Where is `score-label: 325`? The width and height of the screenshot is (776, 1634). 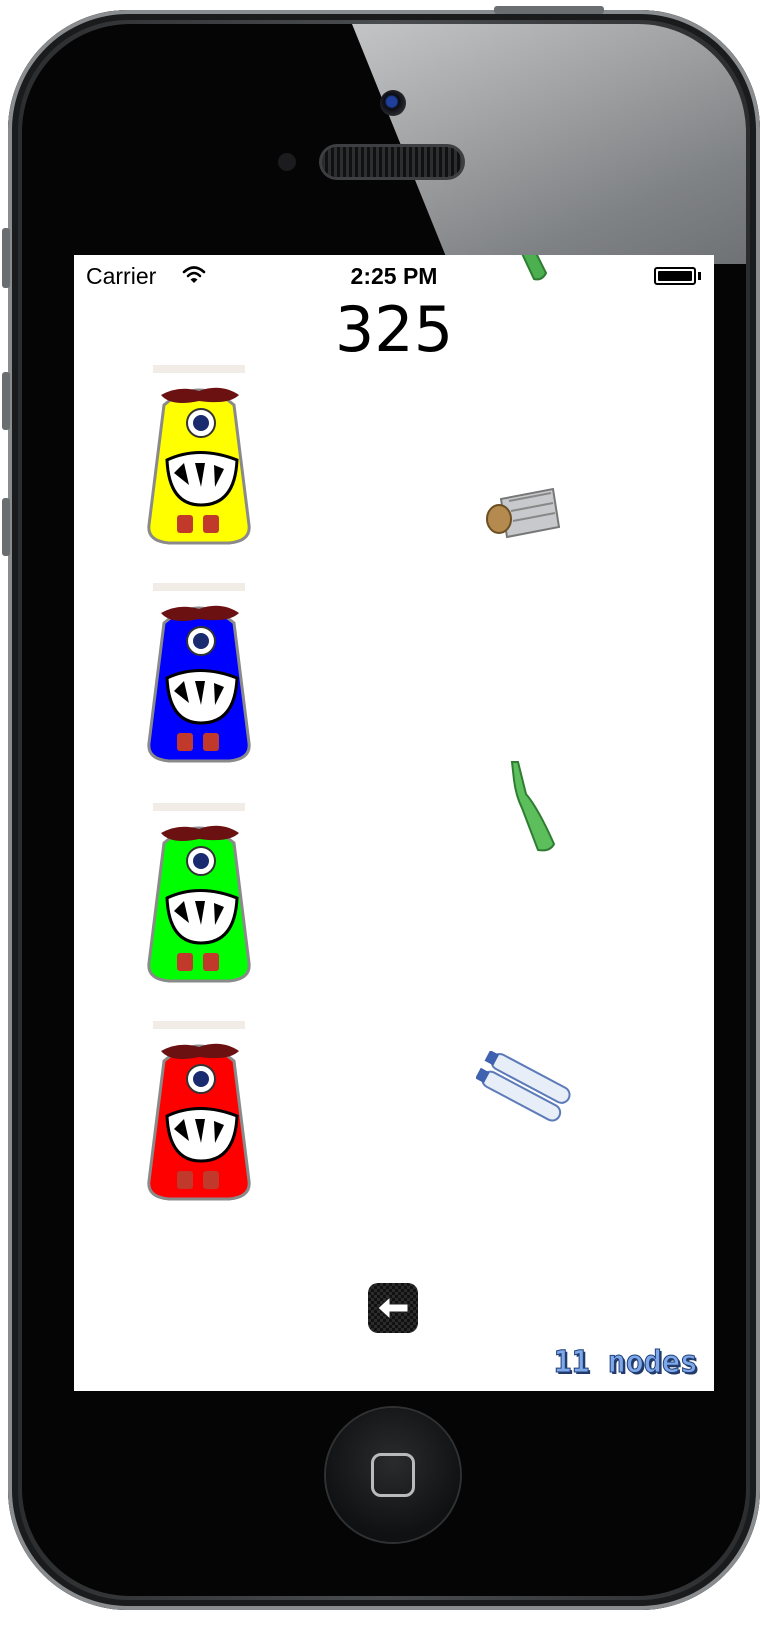
score-label: 325 is located at coordinates (394, 329).